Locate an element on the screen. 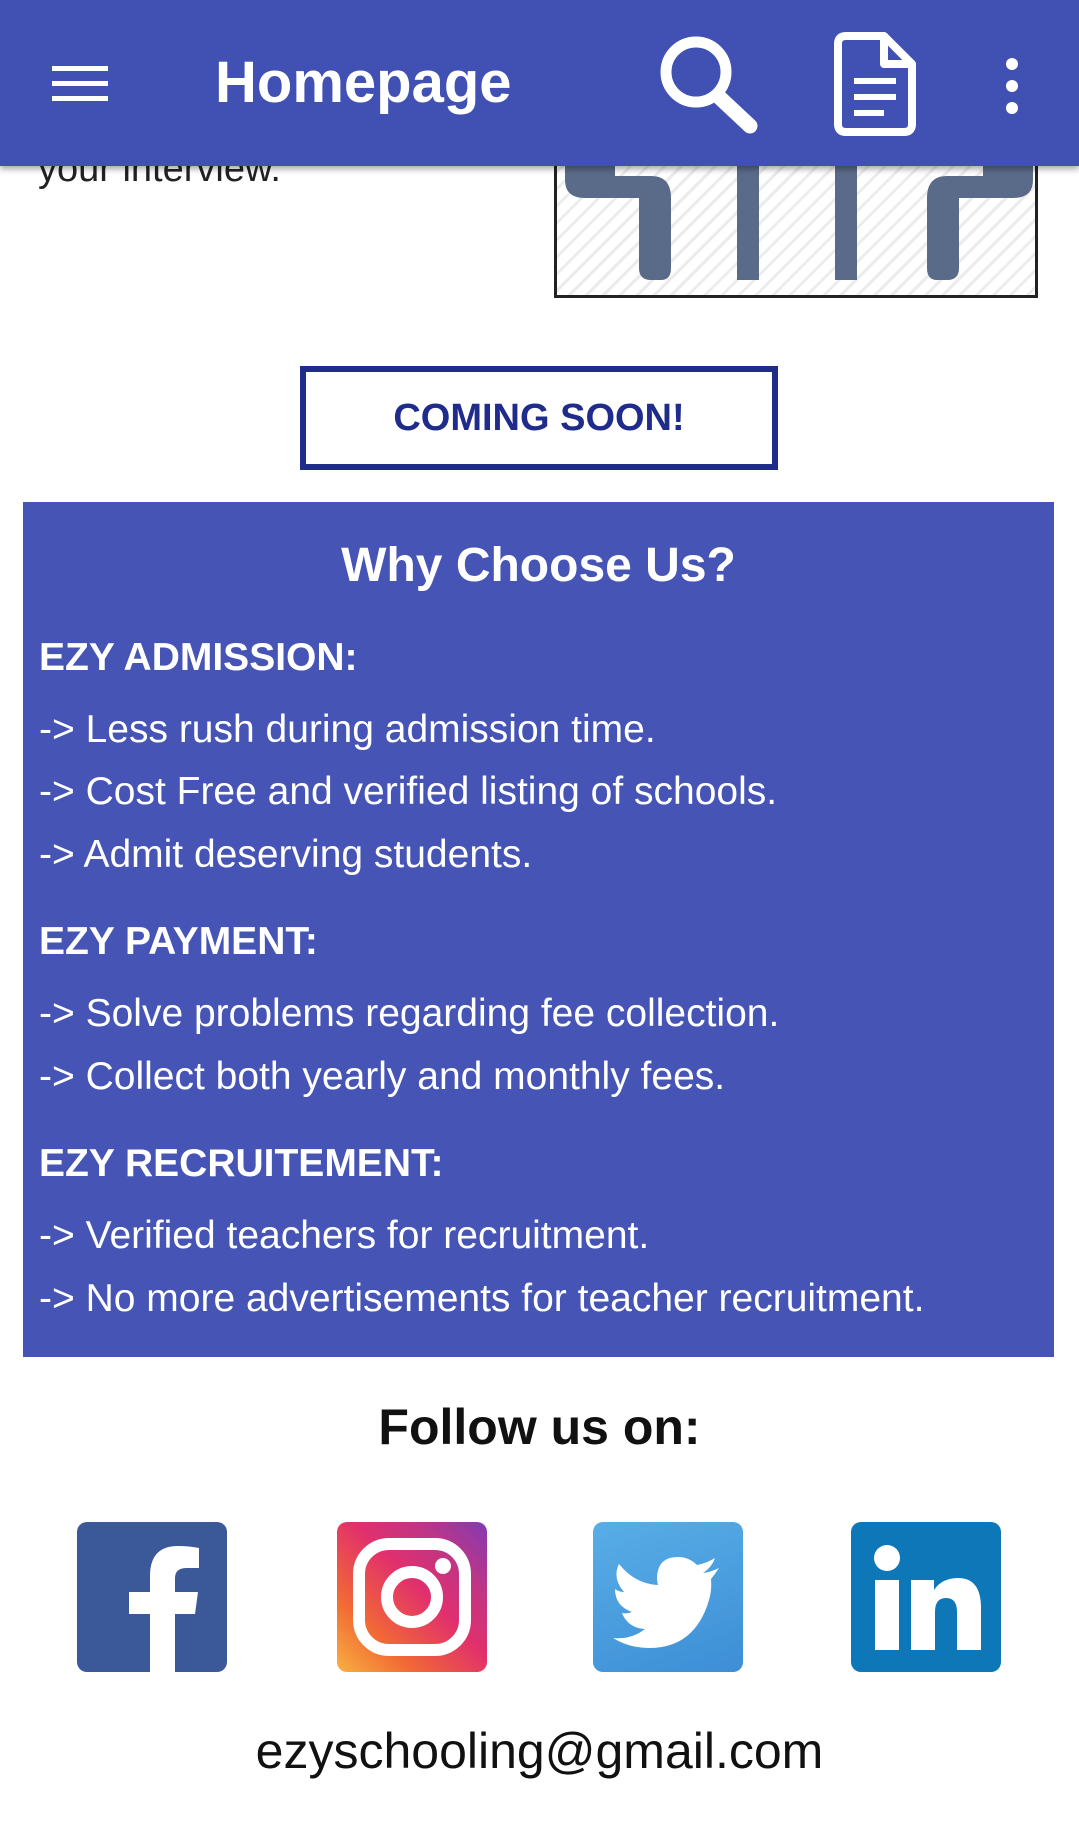  follow-us-title: Follow us on: is located at coordinates (539, 1427).